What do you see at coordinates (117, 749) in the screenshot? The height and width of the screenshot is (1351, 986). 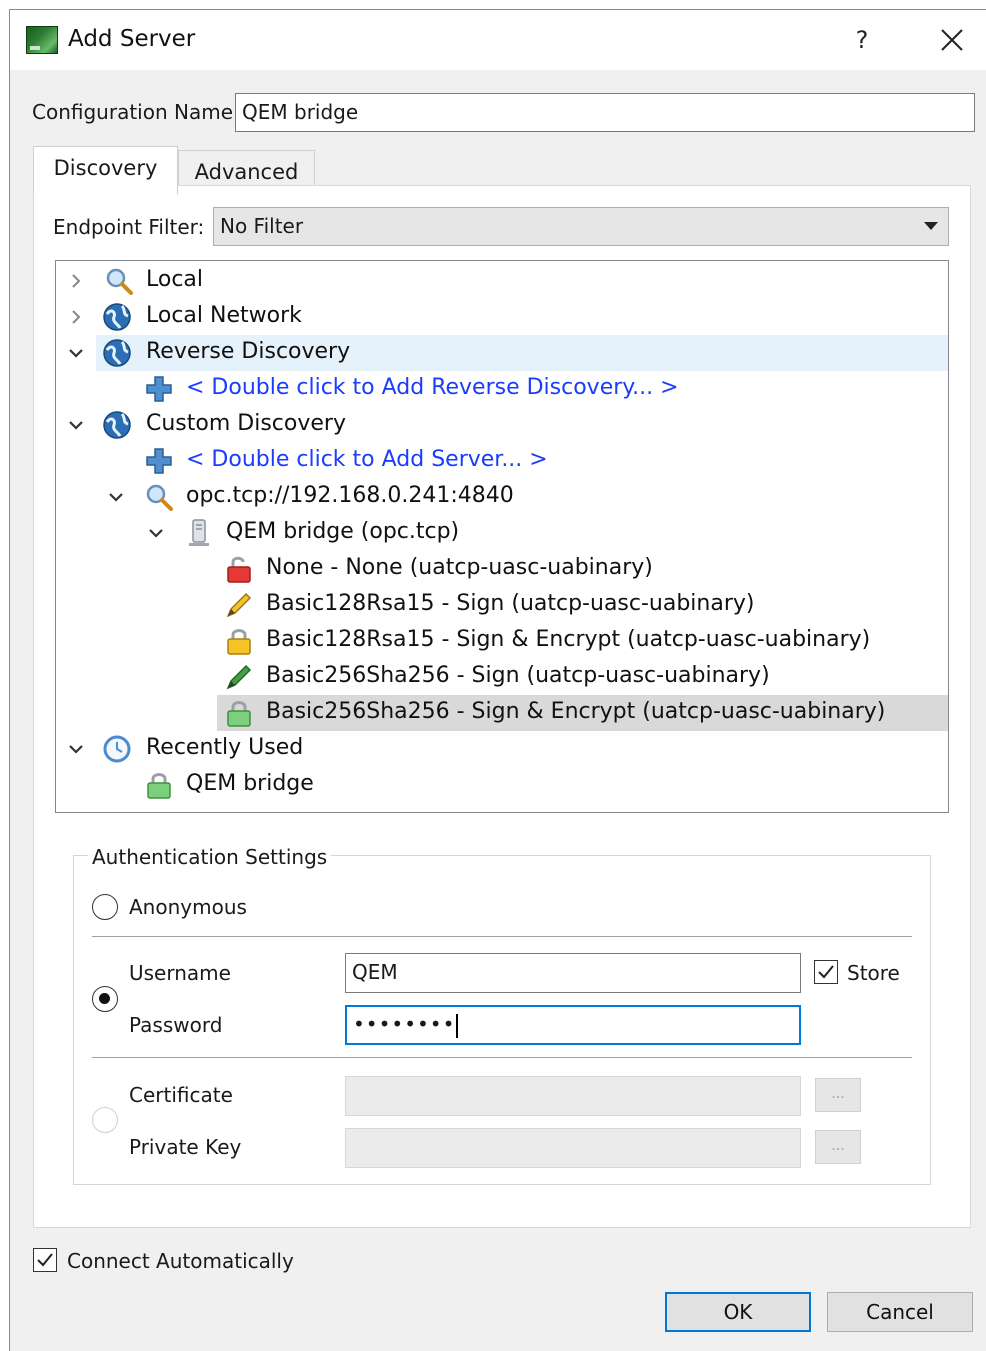 I see `clock-icon` at bounding box center [117, 749].